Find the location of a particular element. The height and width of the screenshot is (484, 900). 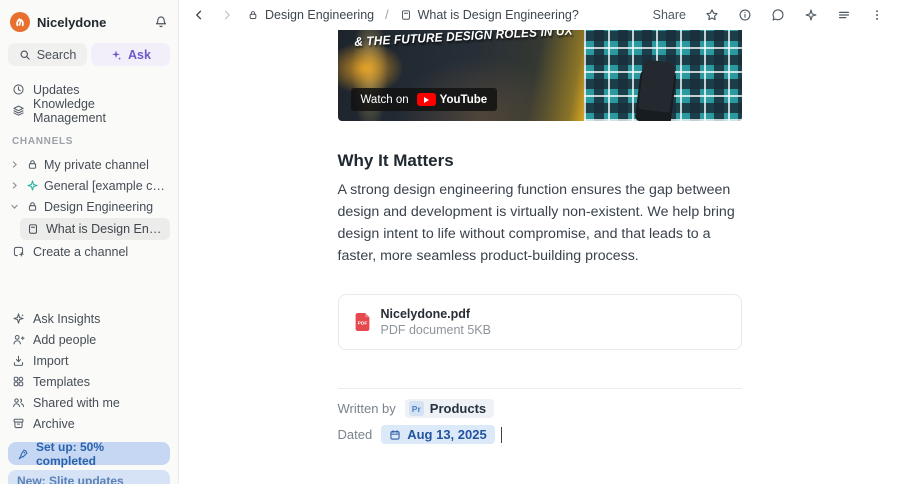

svg-text: PDF is located at coordinates (362, 324).